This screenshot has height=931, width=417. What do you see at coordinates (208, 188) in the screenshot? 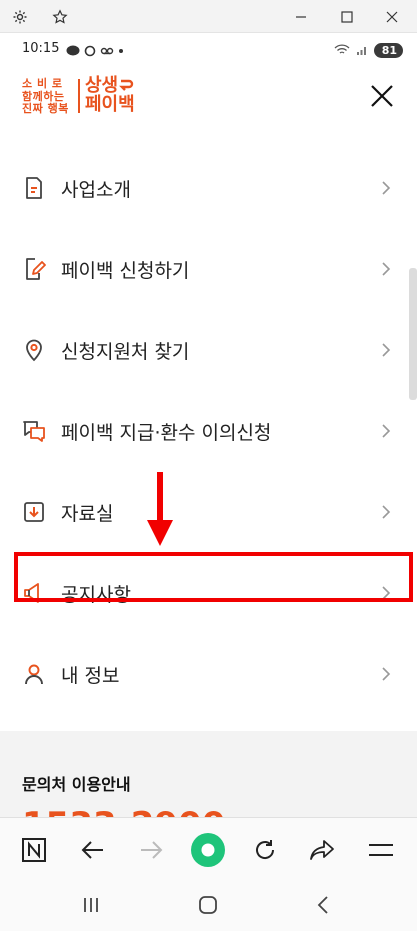
I see `menu-item-business-intro: 사업소개` at bounding box center [208, 188].